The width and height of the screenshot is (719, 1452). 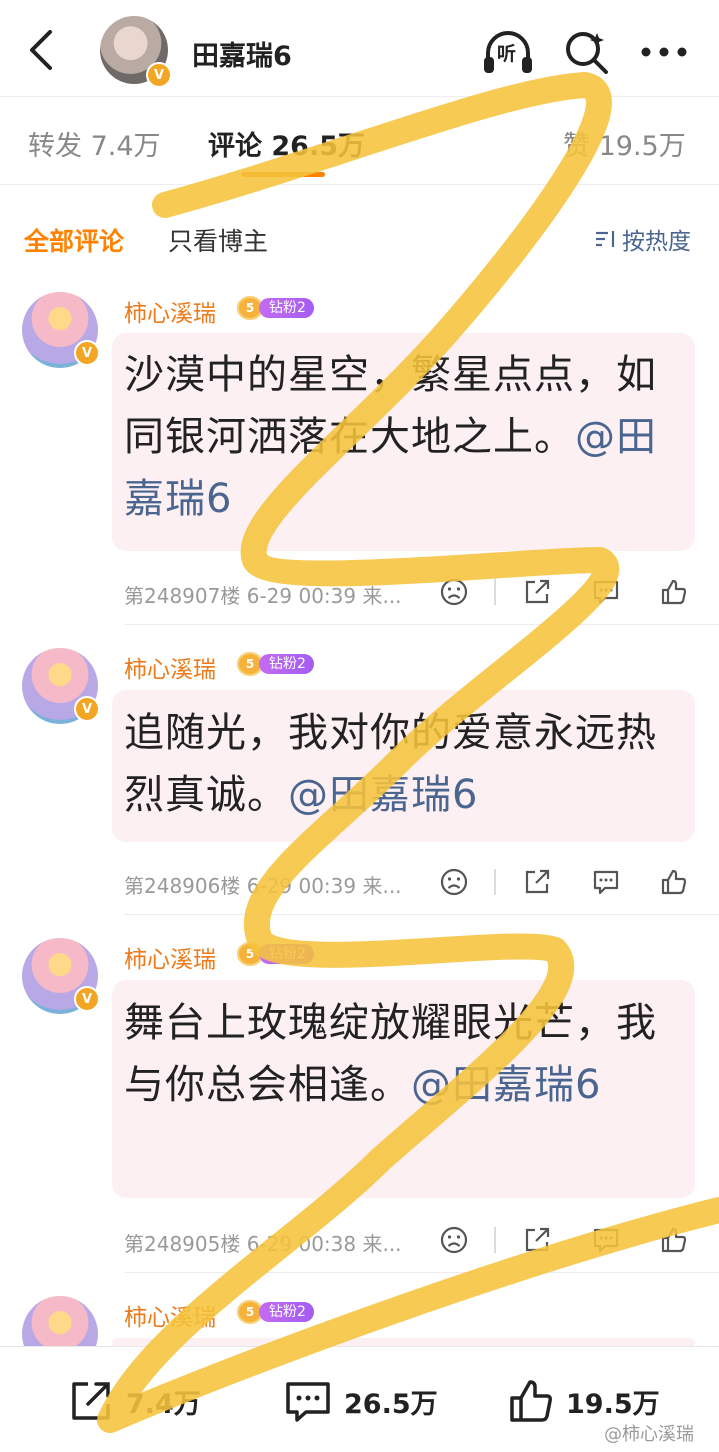 I want to click on repost-button: 7.4万, so click(x=133, y=1401).